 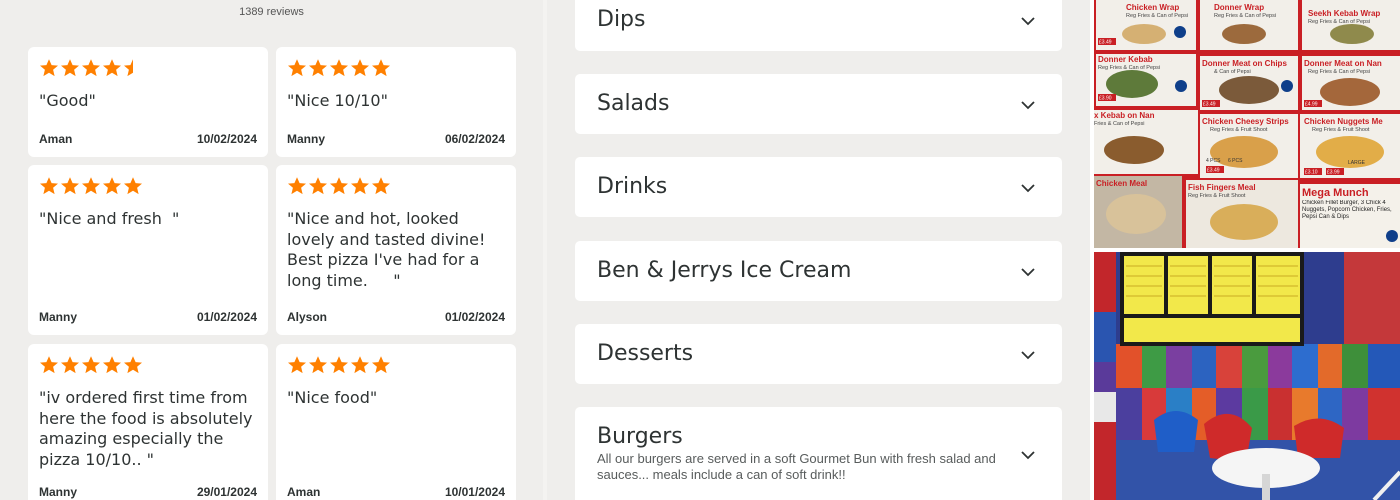 I want to click on category-title: Desserts, so click(x=645, y=353).